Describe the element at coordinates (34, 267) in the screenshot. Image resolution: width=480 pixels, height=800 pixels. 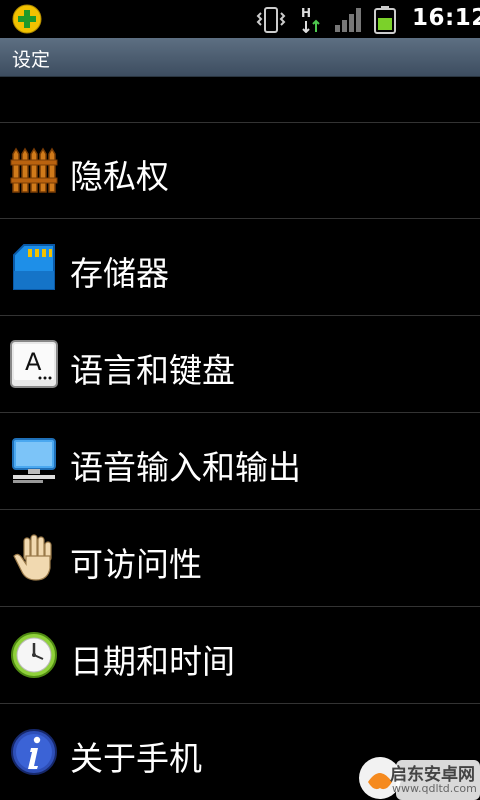
I see `sd-card-icon` at that location.